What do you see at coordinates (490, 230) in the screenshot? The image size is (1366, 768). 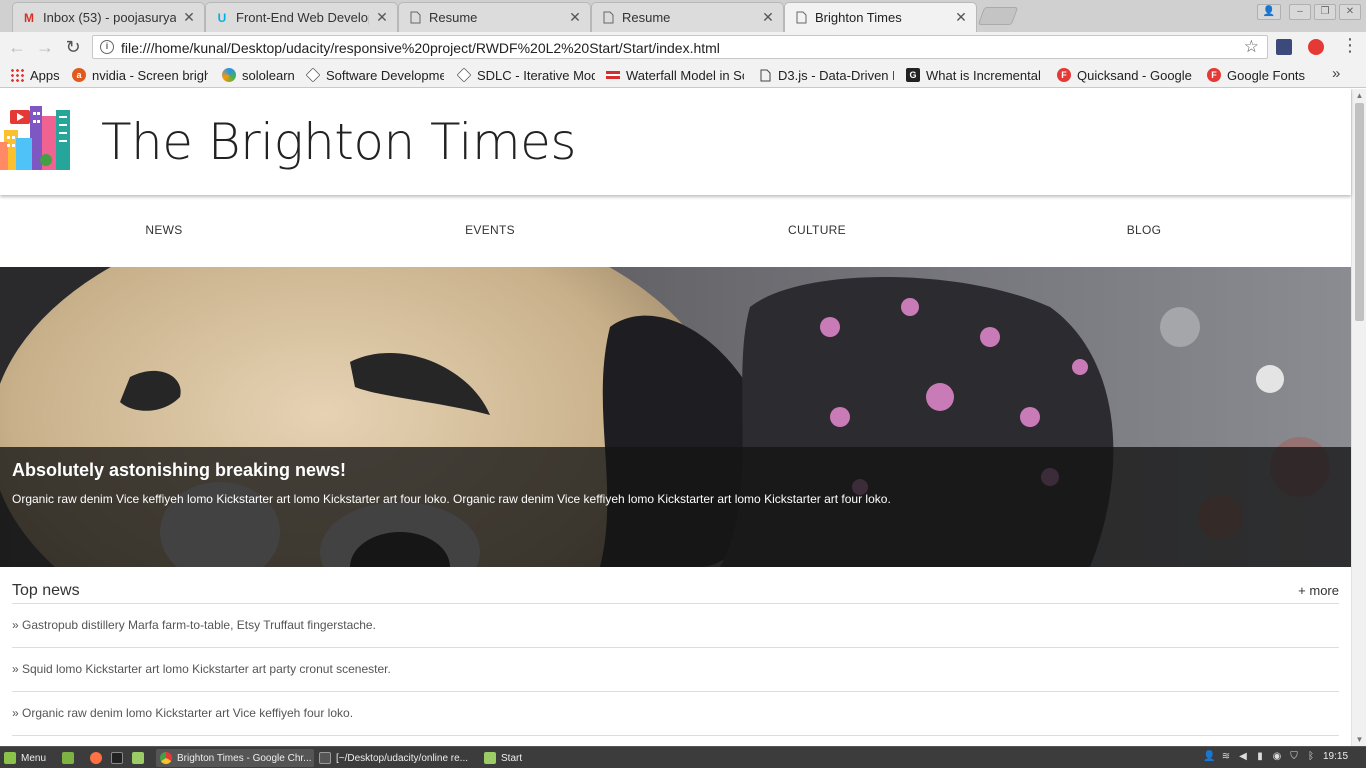 I see `nav-link-events: EVENTS` at bounding box center [490, 230].